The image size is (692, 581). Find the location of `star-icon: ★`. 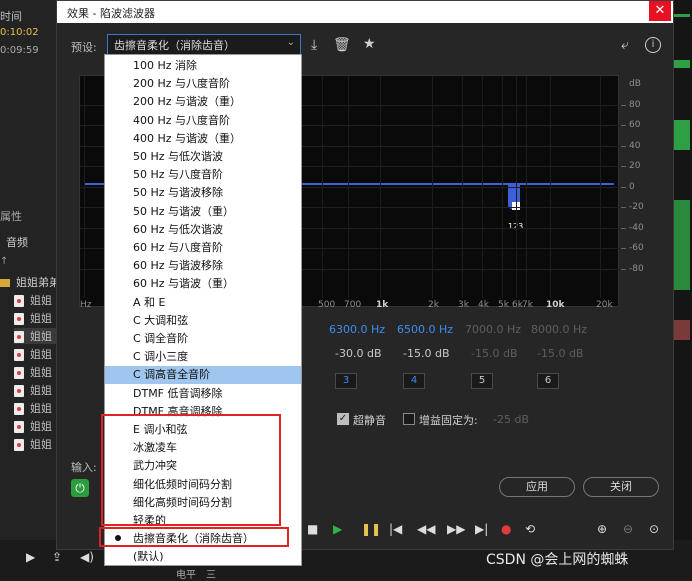

star-icon: ★ is located at coordinates (369, 44).